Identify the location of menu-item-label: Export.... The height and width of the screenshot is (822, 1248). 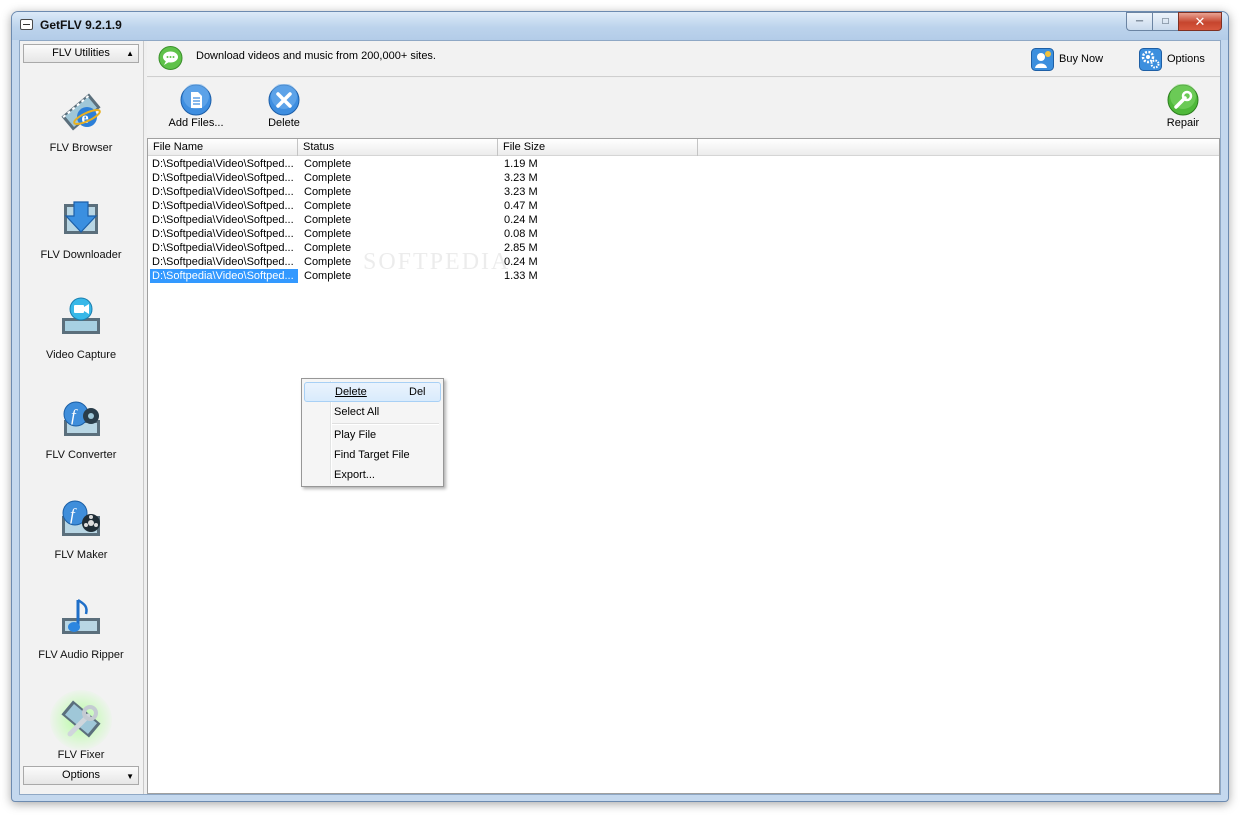
(354, 475).